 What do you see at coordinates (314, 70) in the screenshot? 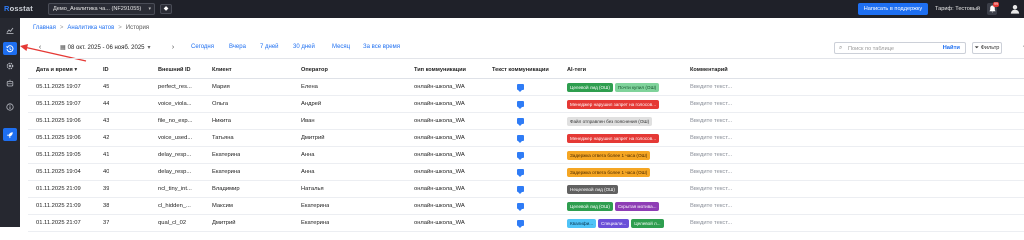
I see `column-header-operator: Оператор` at bounding box center [314, 70].